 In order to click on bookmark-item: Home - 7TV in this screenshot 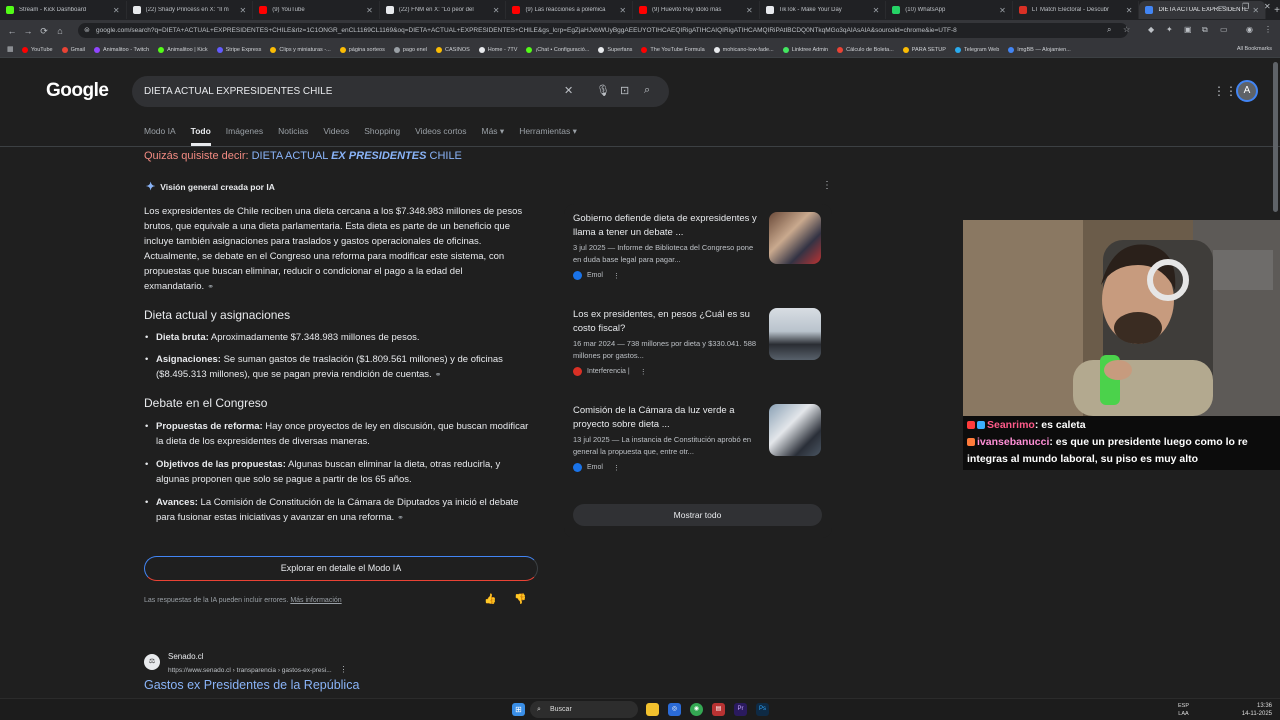, I will do `click(497, 49)`.